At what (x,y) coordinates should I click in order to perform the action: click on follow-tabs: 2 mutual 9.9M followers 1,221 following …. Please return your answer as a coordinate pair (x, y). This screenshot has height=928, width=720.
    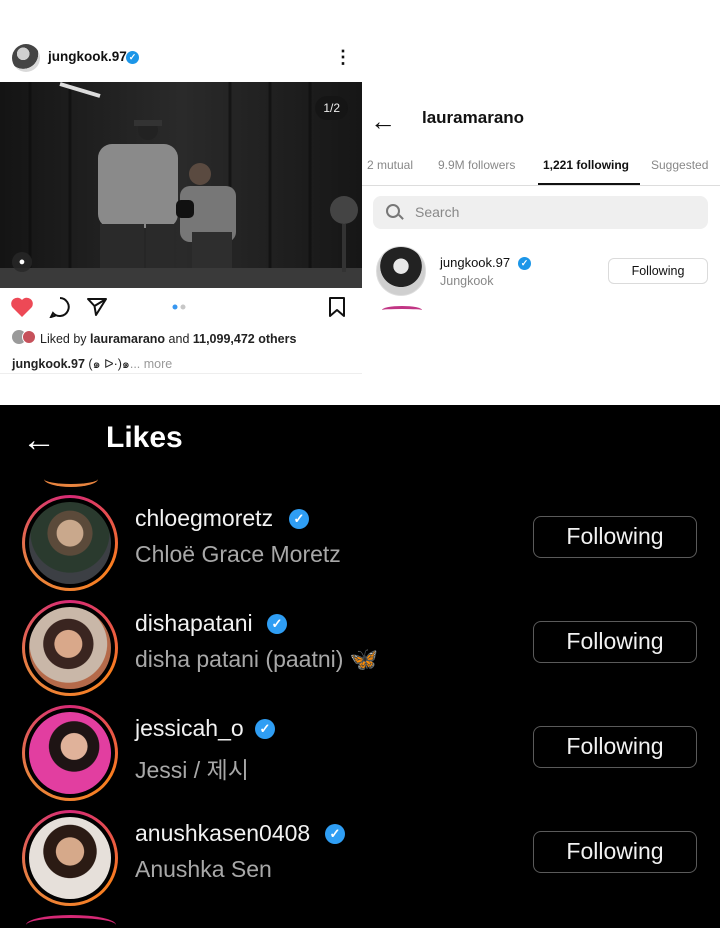
    Looking at the image, I should click on (541, 168).